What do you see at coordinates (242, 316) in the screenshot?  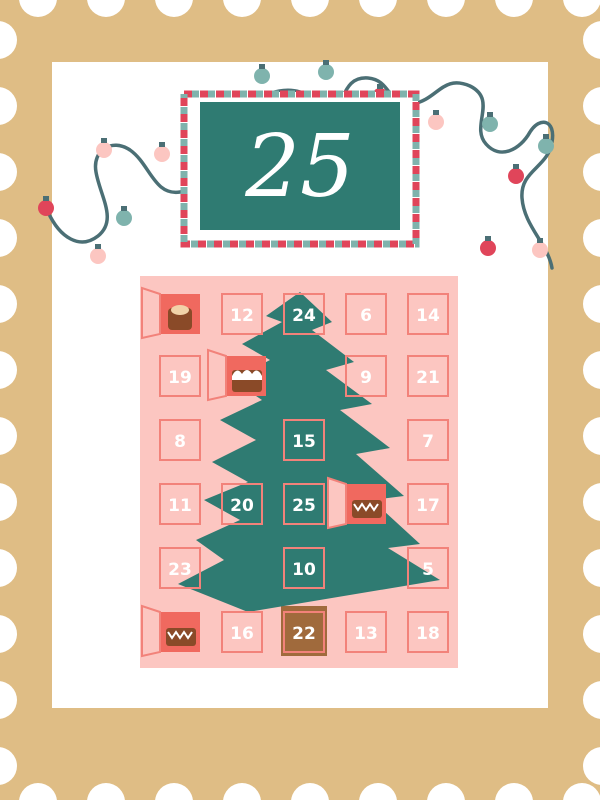 I see `door-number: 12` at bounding box center [242, 316].